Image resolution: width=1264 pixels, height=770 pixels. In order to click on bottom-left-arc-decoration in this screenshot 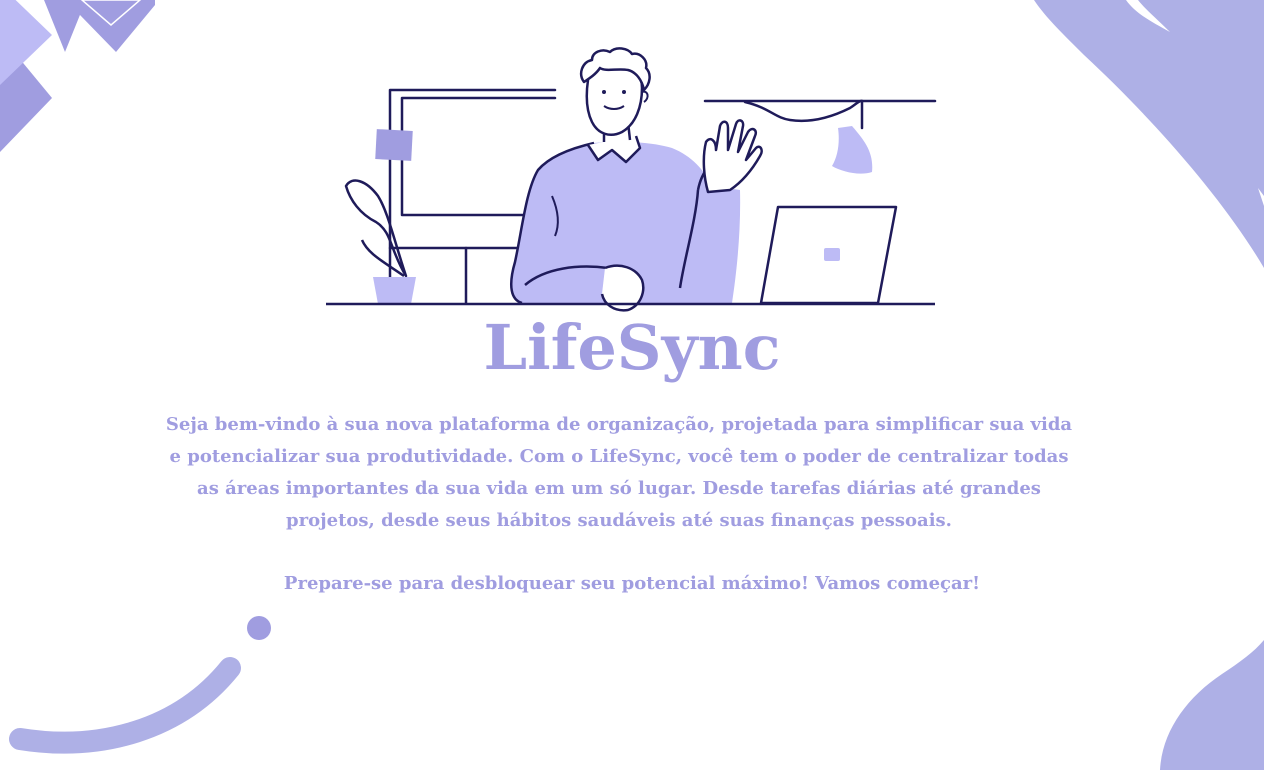, I will do `click(140, 685)`.